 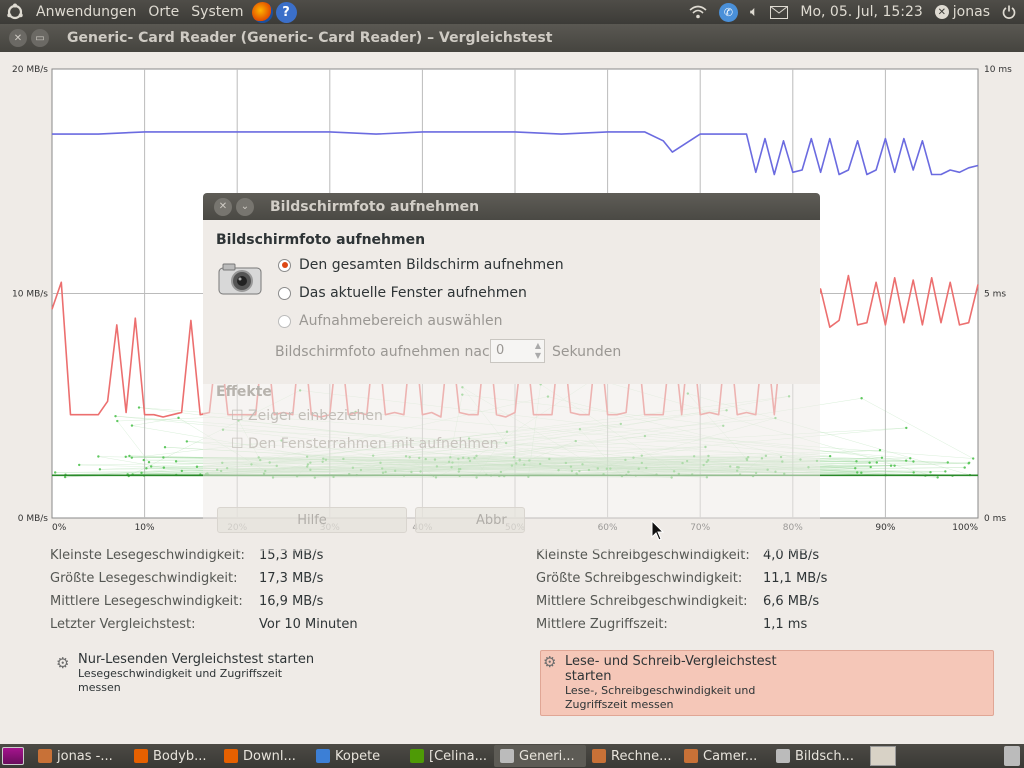 What do you see at coordinates (163, 12) in the screenshot?
I see `menu-places: Orte` at bounding box center [163, 12].